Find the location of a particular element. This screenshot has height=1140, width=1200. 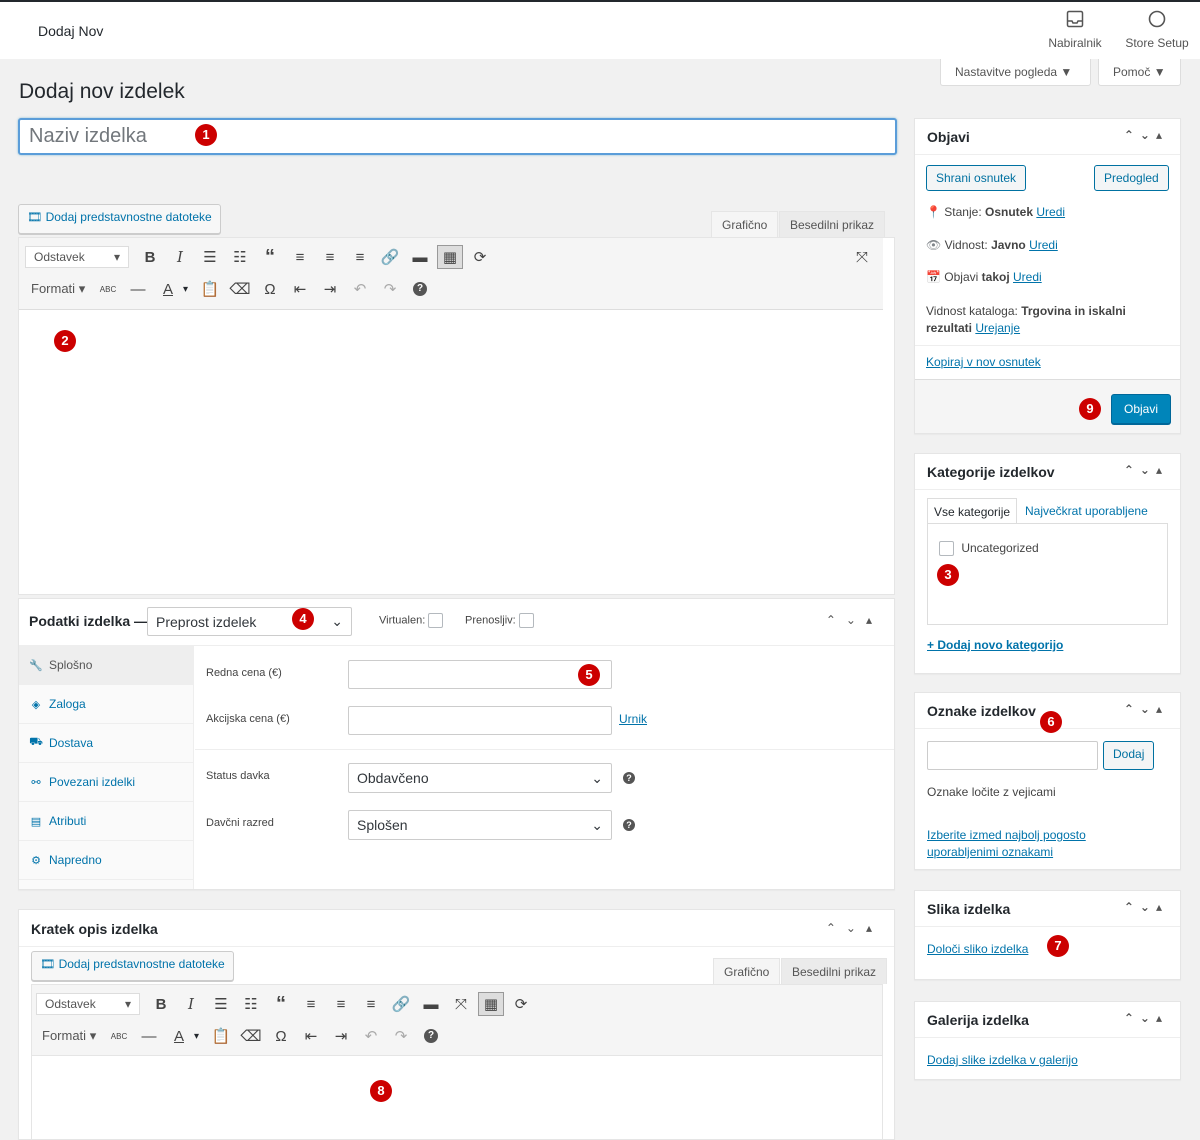

save-draft-button: Shrani osnutek is located at coordinates (976, 178).